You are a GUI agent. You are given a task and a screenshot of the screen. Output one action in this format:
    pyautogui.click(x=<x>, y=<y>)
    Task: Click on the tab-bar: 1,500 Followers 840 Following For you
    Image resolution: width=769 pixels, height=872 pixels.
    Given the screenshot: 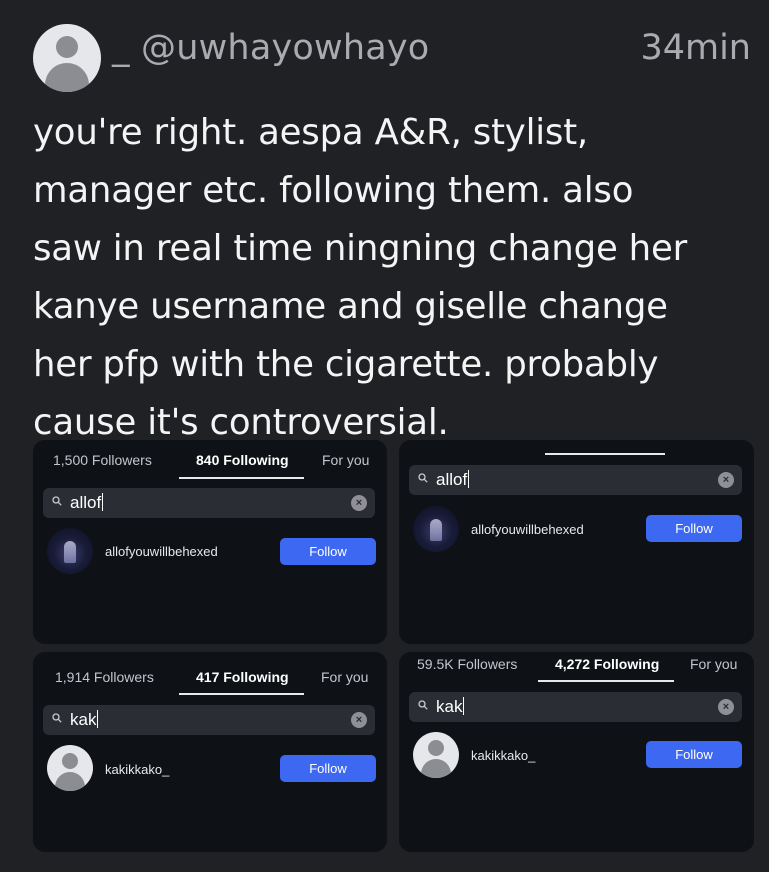 What is the action you would take?
    pyautogui.click(x=210, y=460)
    